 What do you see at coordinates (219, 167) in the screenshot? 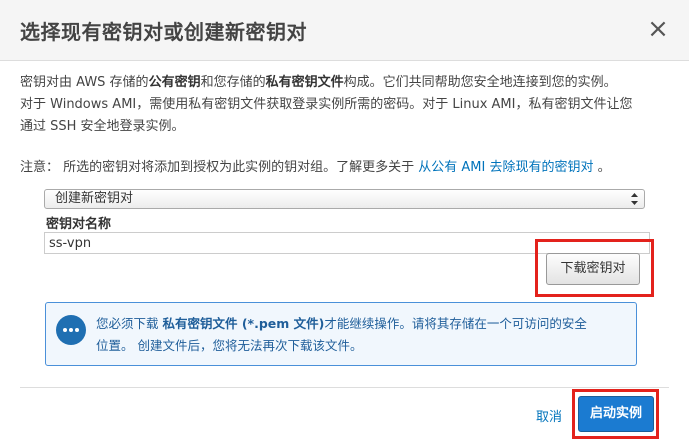
I see `note-text: 注意： 所选的密钥对将添加到授权为此实例的钥对组。了解更多关于` at bounding box center [219, 167].